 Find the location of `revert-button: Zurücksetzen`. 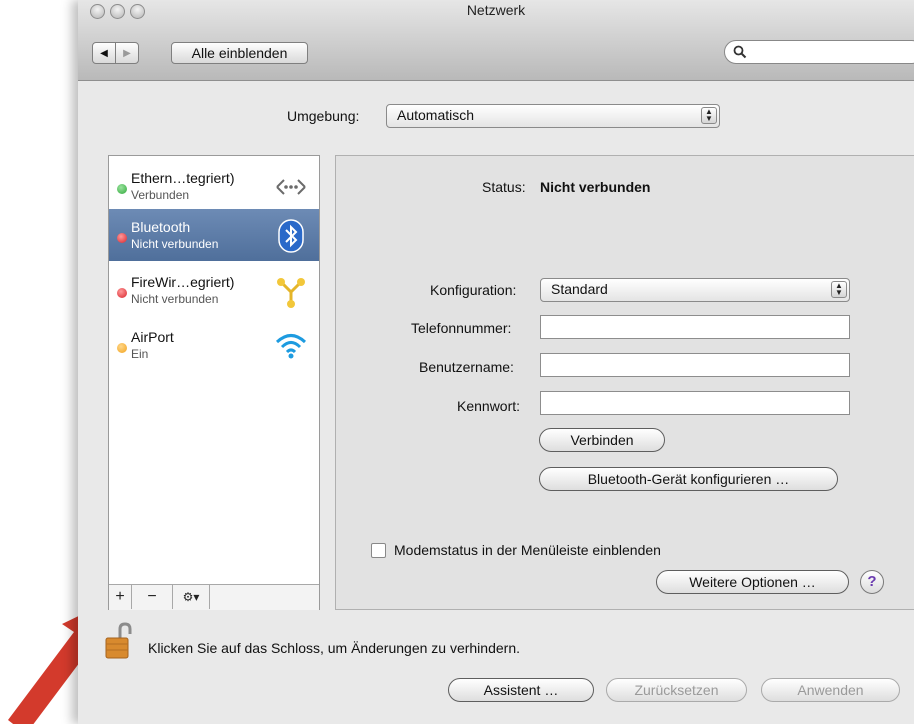

revert-button: Zurücksetzen is located at coordinates (676, 690).